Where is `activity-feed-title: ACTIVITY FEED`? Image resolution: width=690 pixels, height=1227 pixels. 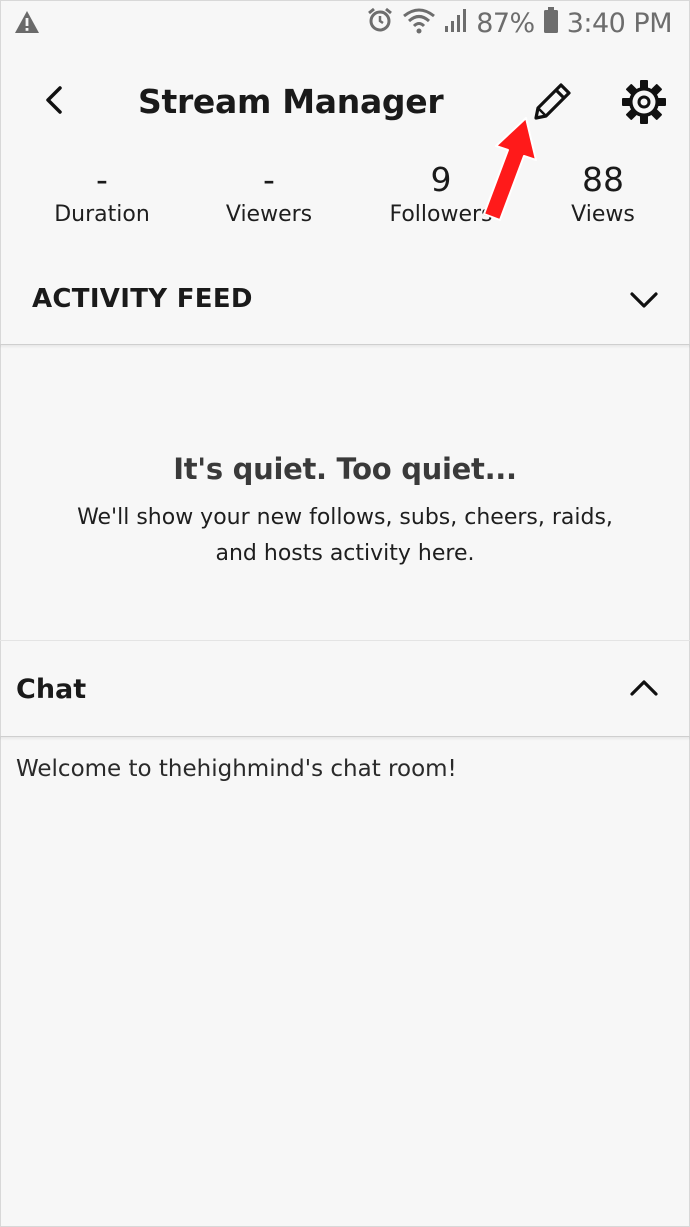 activity-feed-title: ACTIVITY FEED is located at coordinates (142, 299).